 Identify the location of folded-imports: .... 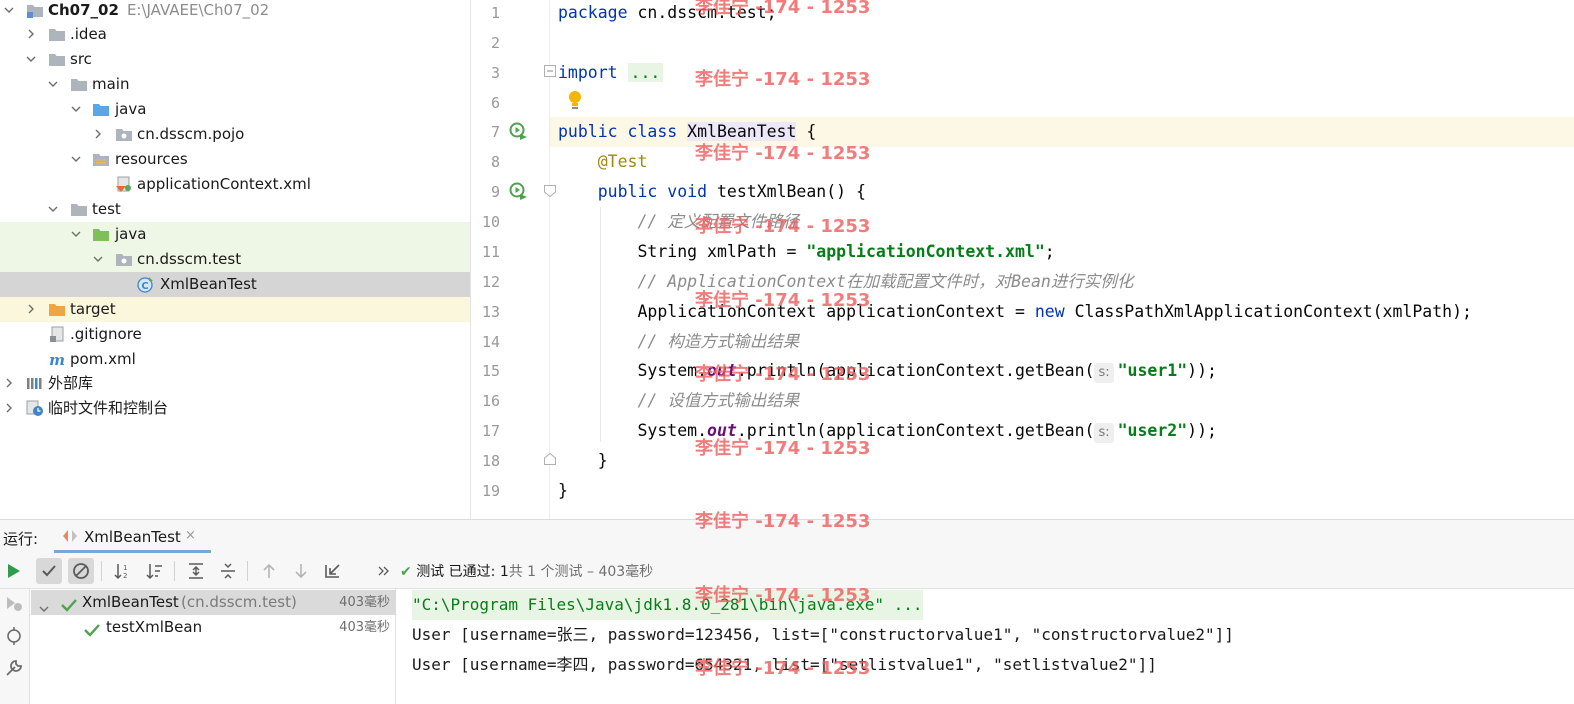
(645, 72).